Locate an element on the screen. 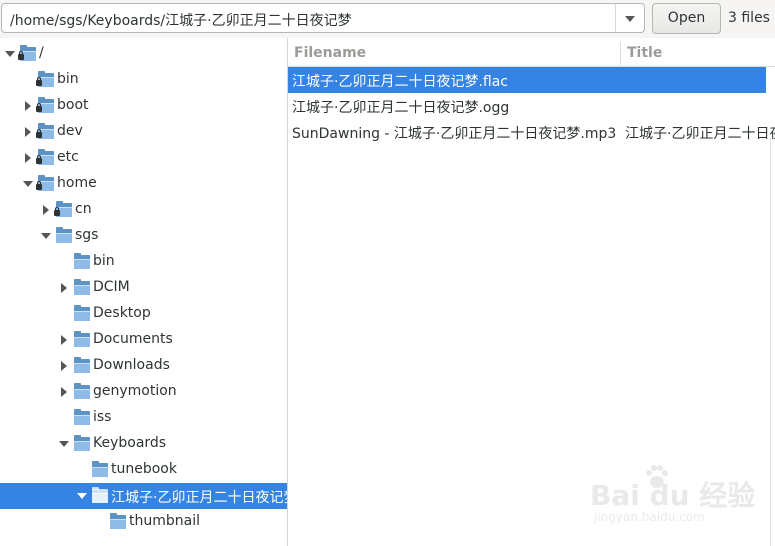 This screenshot has width=775, height=546. path-dropdown-button is located at coordinates (629, 18).